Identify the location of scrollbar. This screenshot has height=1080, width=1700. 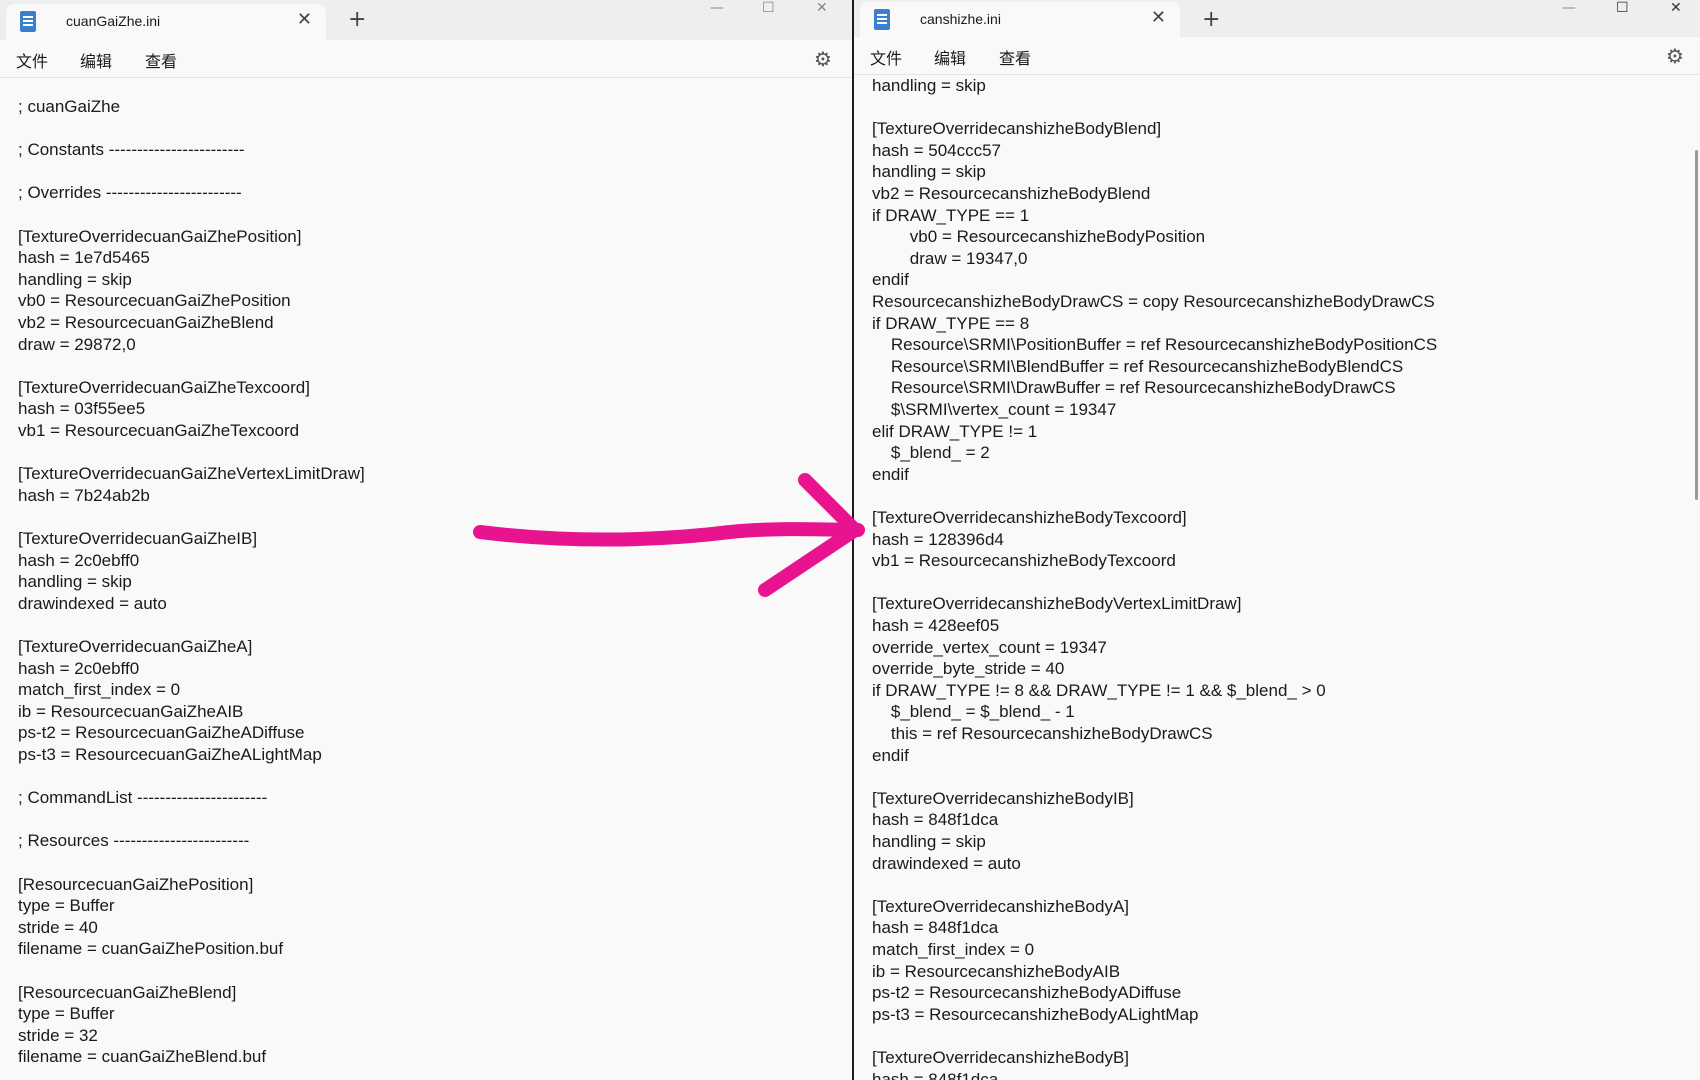
(1696, 325).